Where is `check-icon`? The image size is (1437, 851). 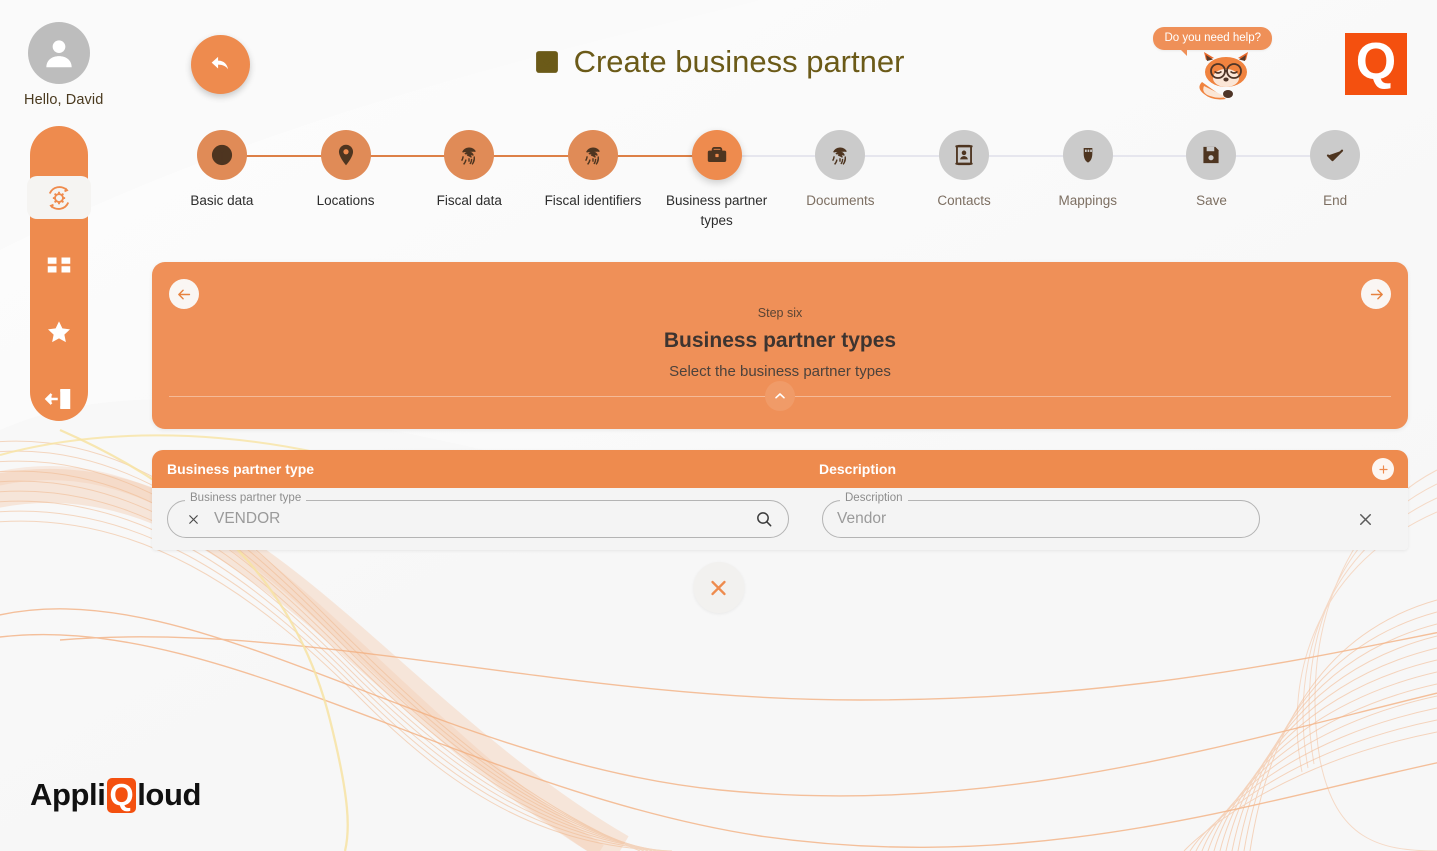 check-icon is located at coordinates (1335, 155).